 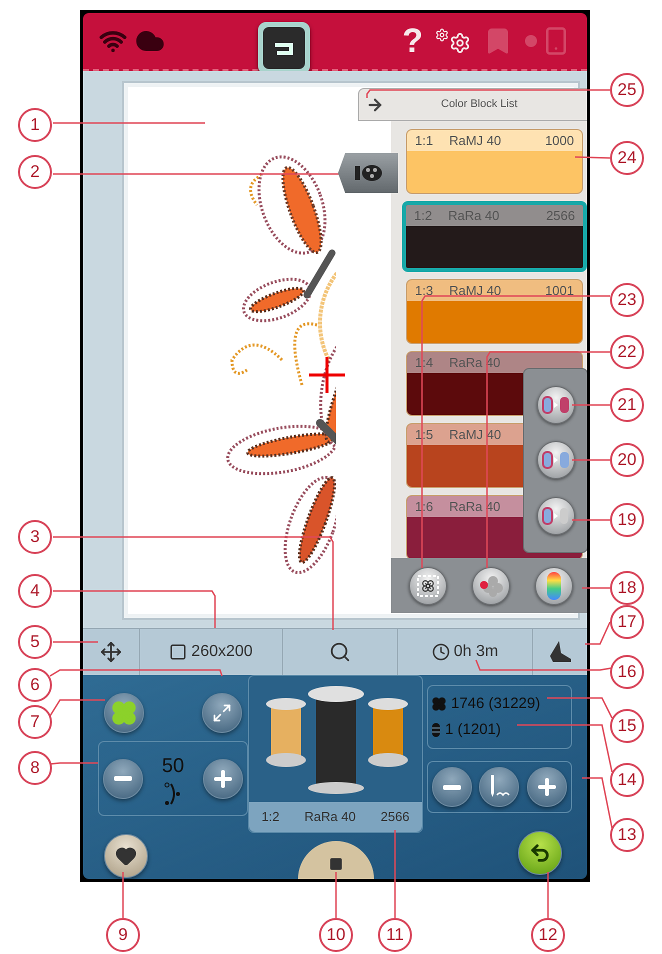 What do you see at coordinates (627, 460) in the screenshot?
I see `callout-number: 20` at bounding box center [627, 460].